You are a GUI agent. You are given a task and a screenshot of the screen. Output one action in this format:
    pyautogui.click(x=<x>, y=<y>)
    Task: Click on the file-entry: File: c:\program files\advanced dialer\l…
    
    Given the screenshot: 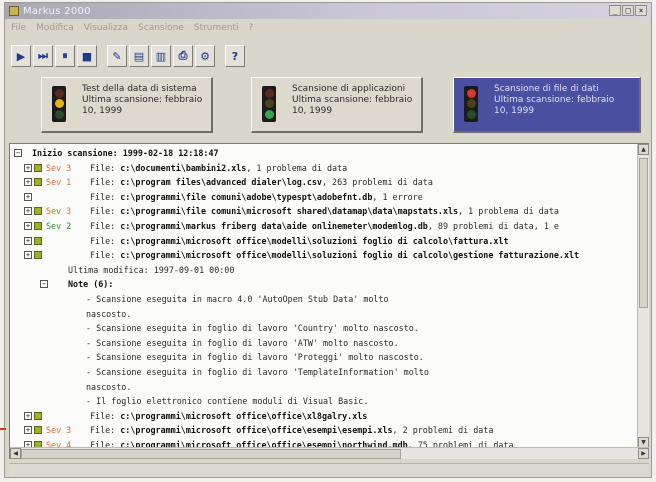 What is the action you would take?
    pyautogui.click(x=261, y=182)
    